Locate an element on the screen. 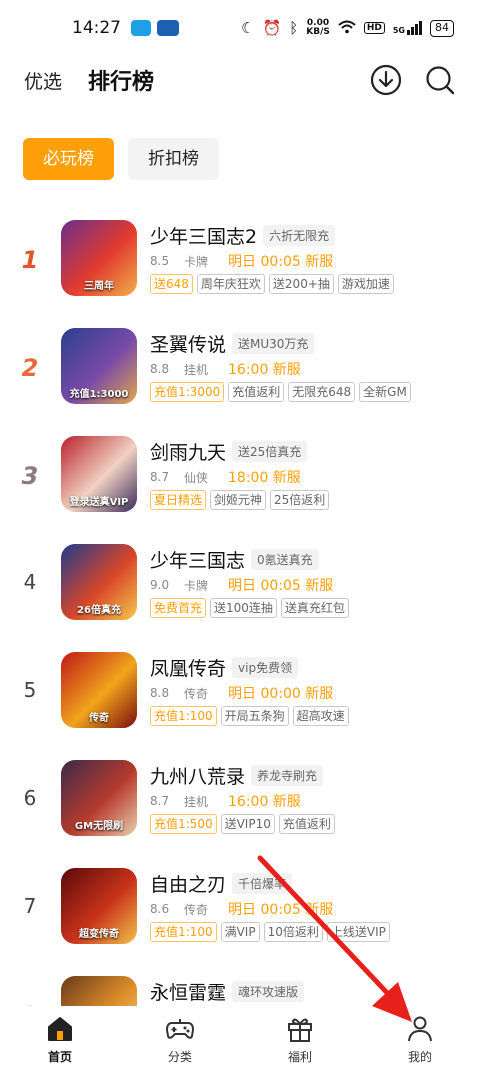 This screenshot has height=1072, width=480. cover-caption: GM无限刷 is located at coordinates (99, 826).